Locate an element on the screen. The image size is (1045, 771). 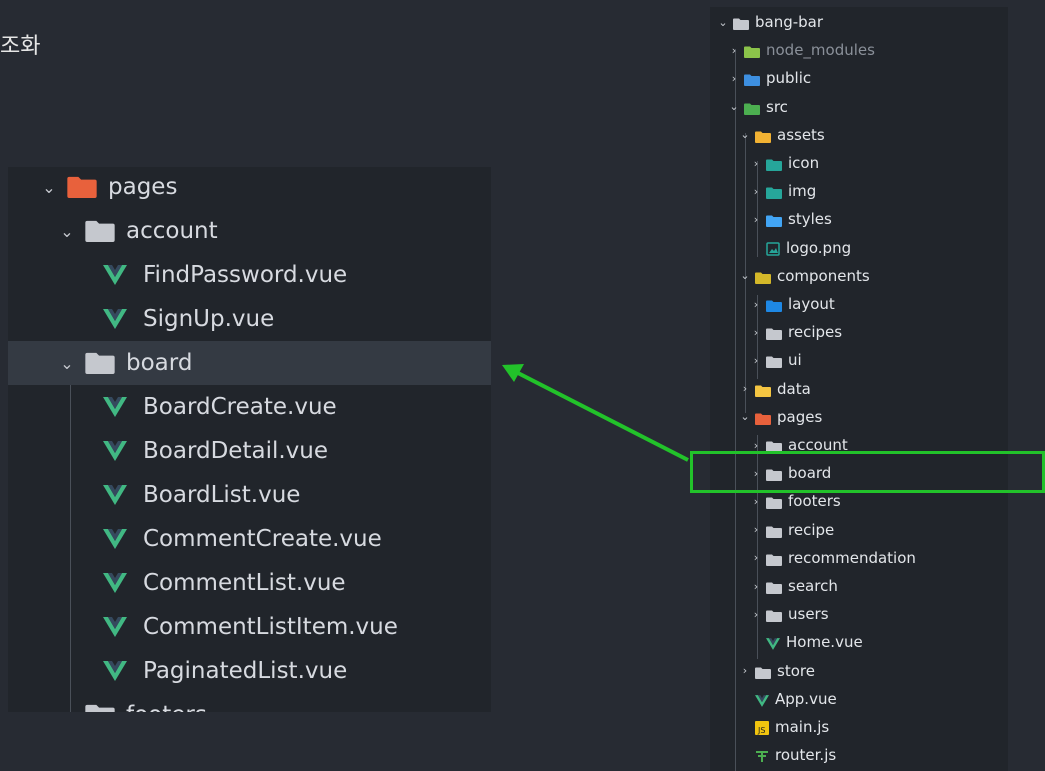
pointer-arrow is located at coordinates (595, 413).